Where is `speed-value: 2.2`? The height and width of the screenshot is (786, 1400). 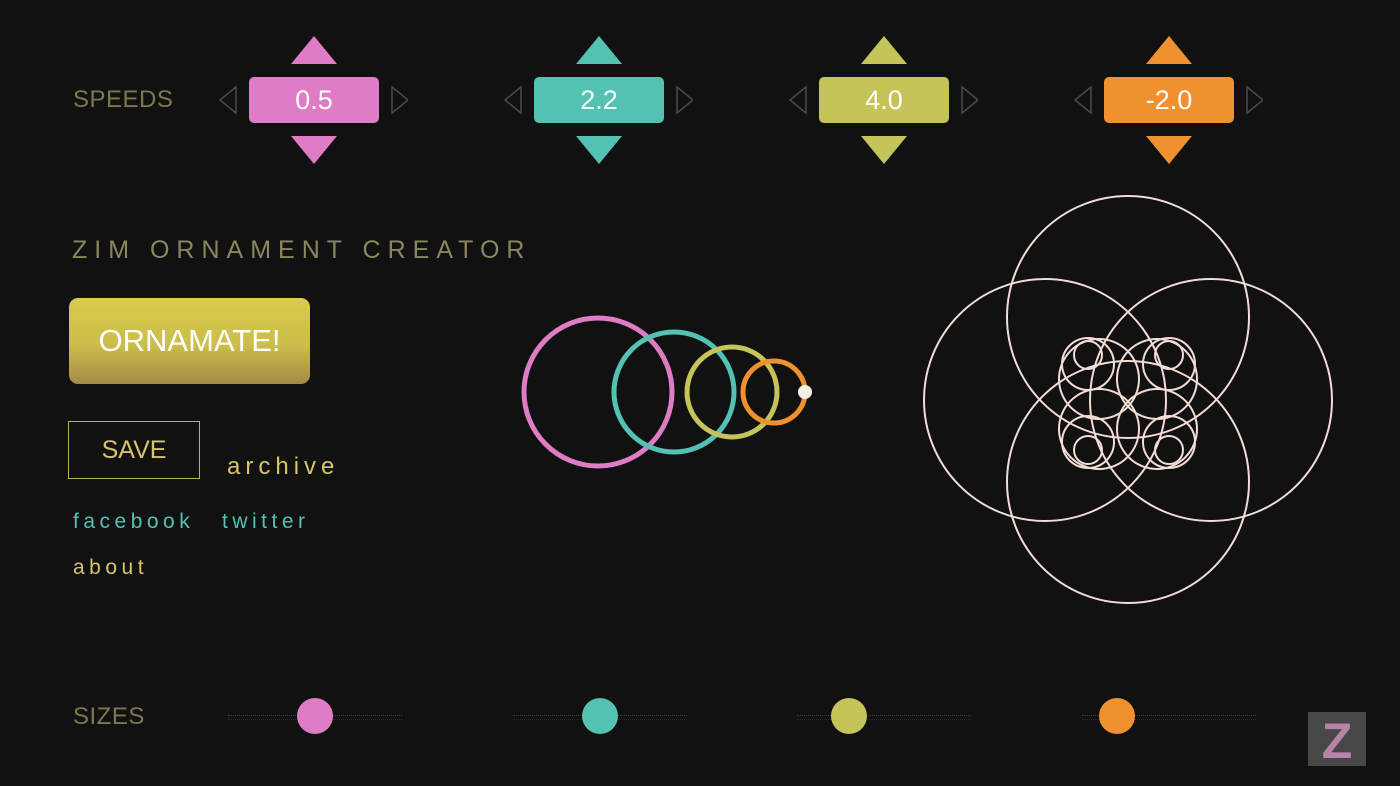
speed-value: 2.2 is located at coordinates (599, 100).